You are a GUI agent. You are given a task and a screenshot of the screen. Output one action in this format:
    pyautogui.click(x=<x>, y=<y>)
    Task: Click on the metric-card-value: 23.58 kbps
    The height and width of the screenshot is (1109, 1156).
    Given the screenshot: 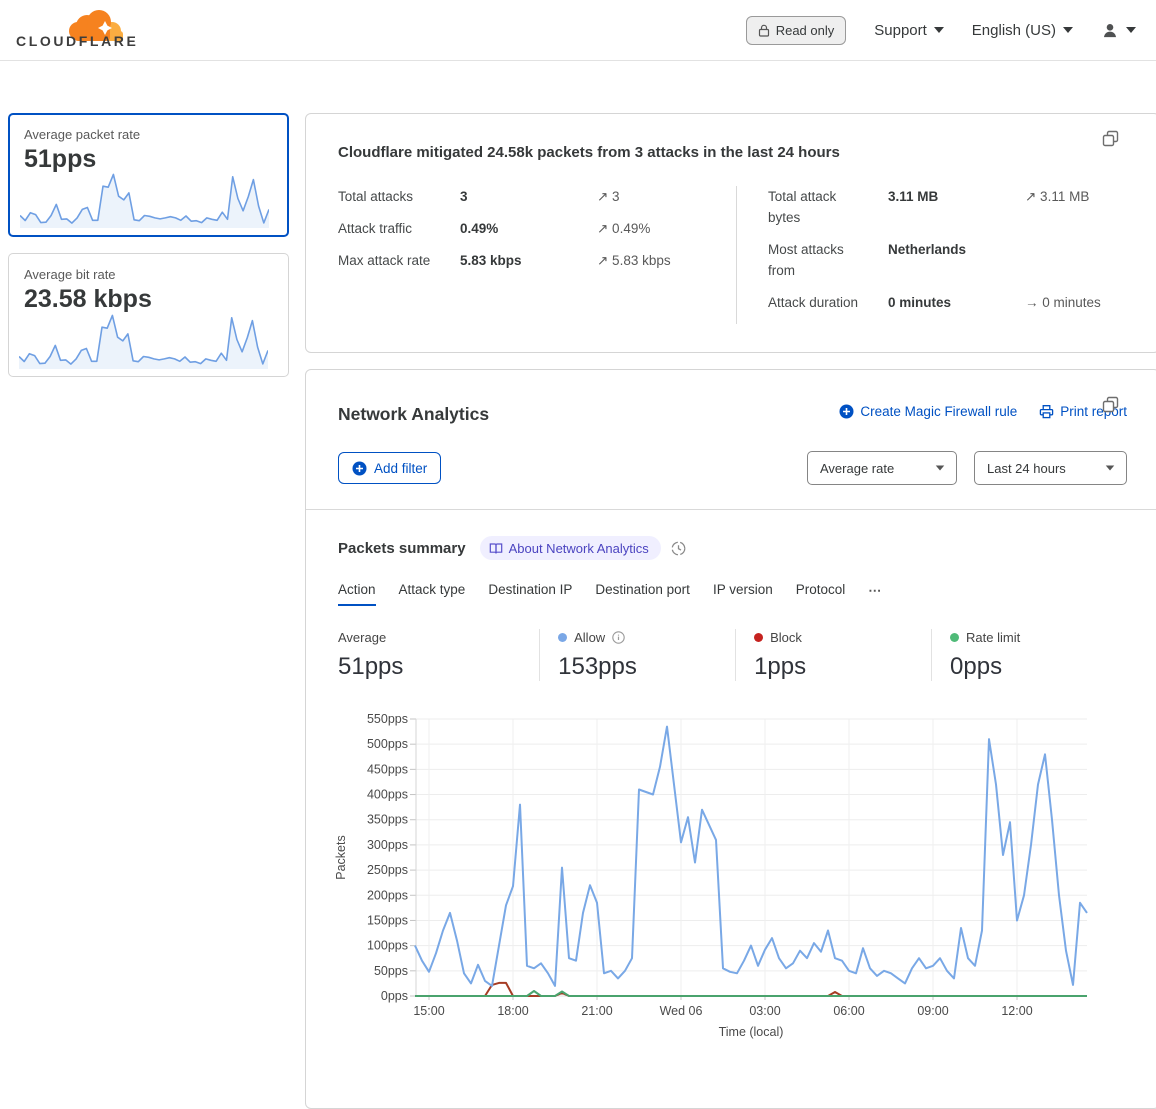 What is the action you would take?
    pyautogui.click(x=88, y=299)
    